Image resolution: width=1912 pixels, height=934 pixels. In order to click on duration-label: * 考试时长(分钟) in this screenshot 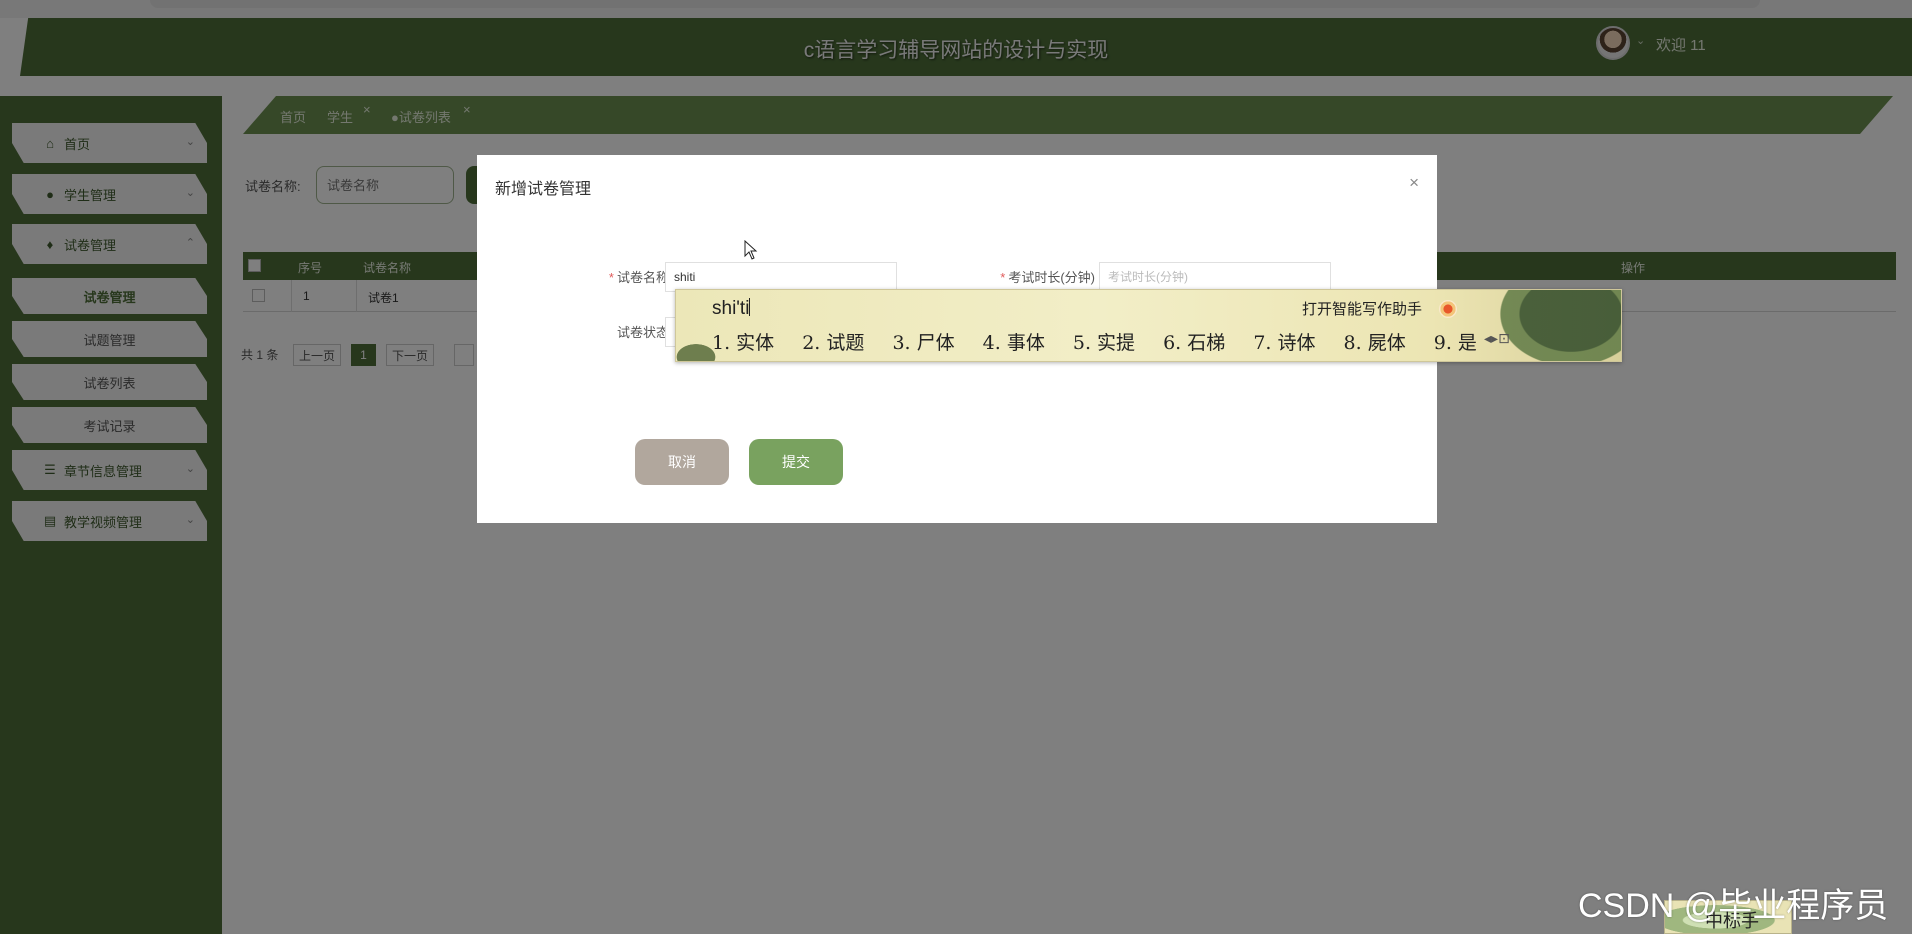, I will do `click(1047, 277)`.